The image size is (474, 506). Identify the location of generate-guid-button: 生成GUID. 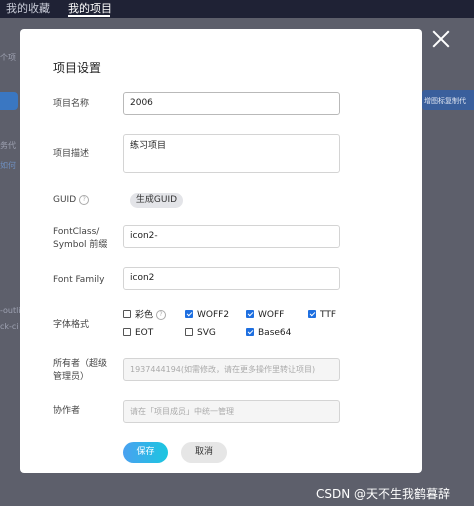
(156, 200).